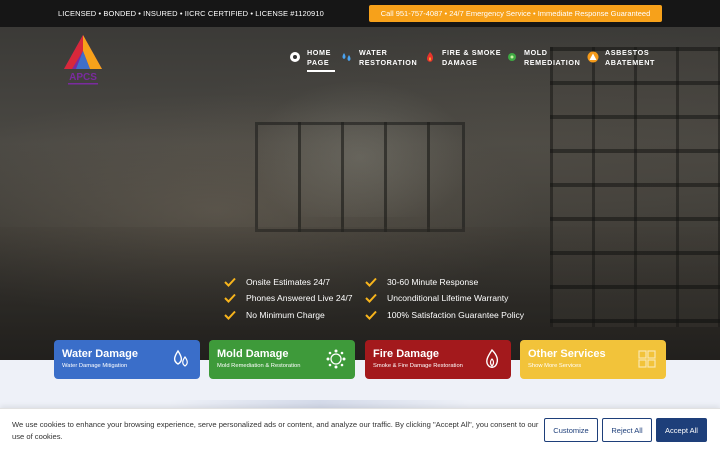 Image resolution: width=720 pixels, height=450 pixels. I want to click on flame-icon, so click(492, 358).